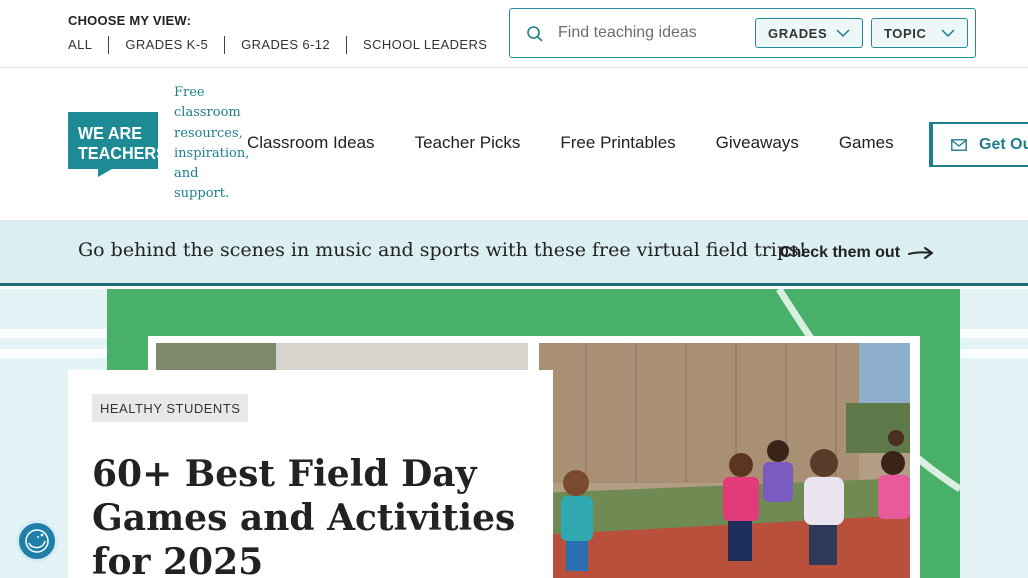 The height and width of the screenshot is (578, 1028). I want to click on newsletter-cta-label: Get Ou, so click(1003, 144).